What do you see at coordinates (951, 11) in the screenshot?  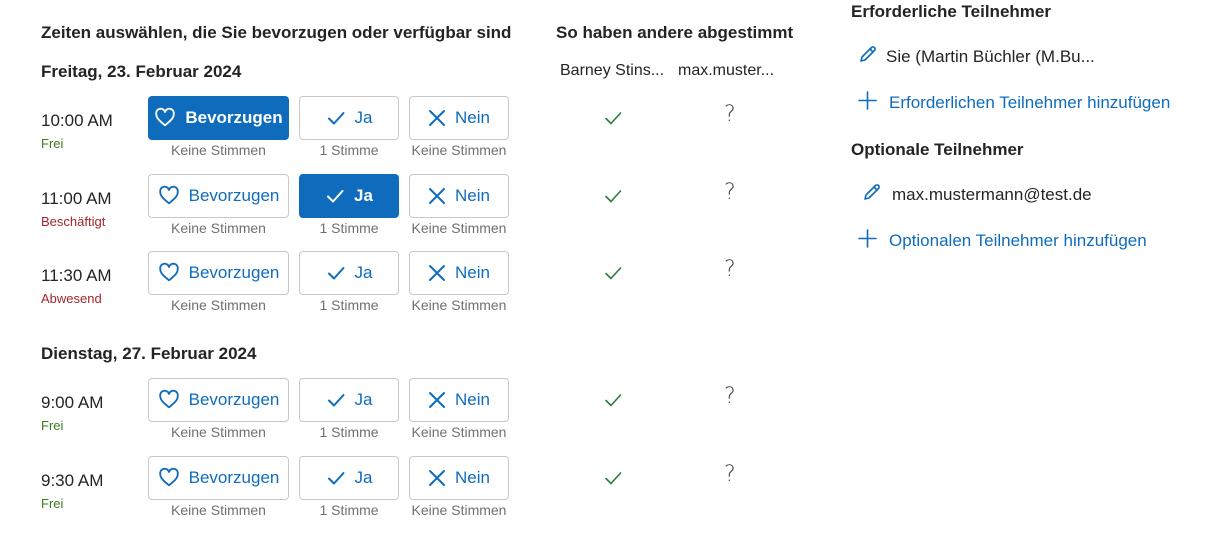 I see `required-attendees-title: Erforderliche Teilnehmer` at bounding box center [951, 11].